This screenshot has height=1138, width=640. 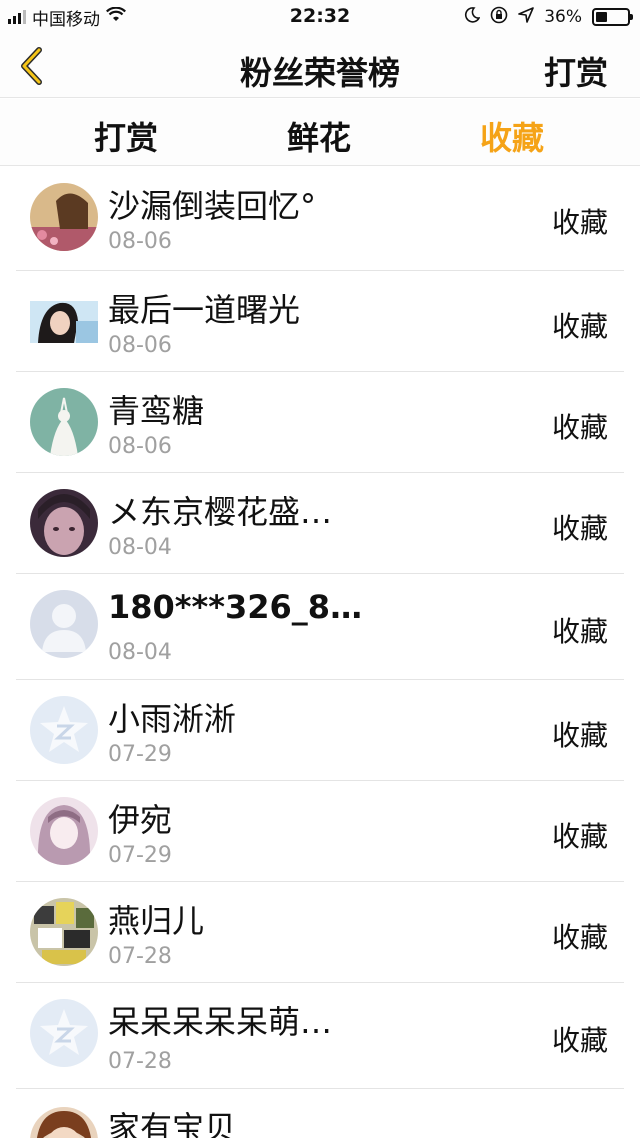 What do you see at coordinates (319, 136) in the screenshot?
I see `tab-flowers: 鲜花` at bounding box center [319, 136].